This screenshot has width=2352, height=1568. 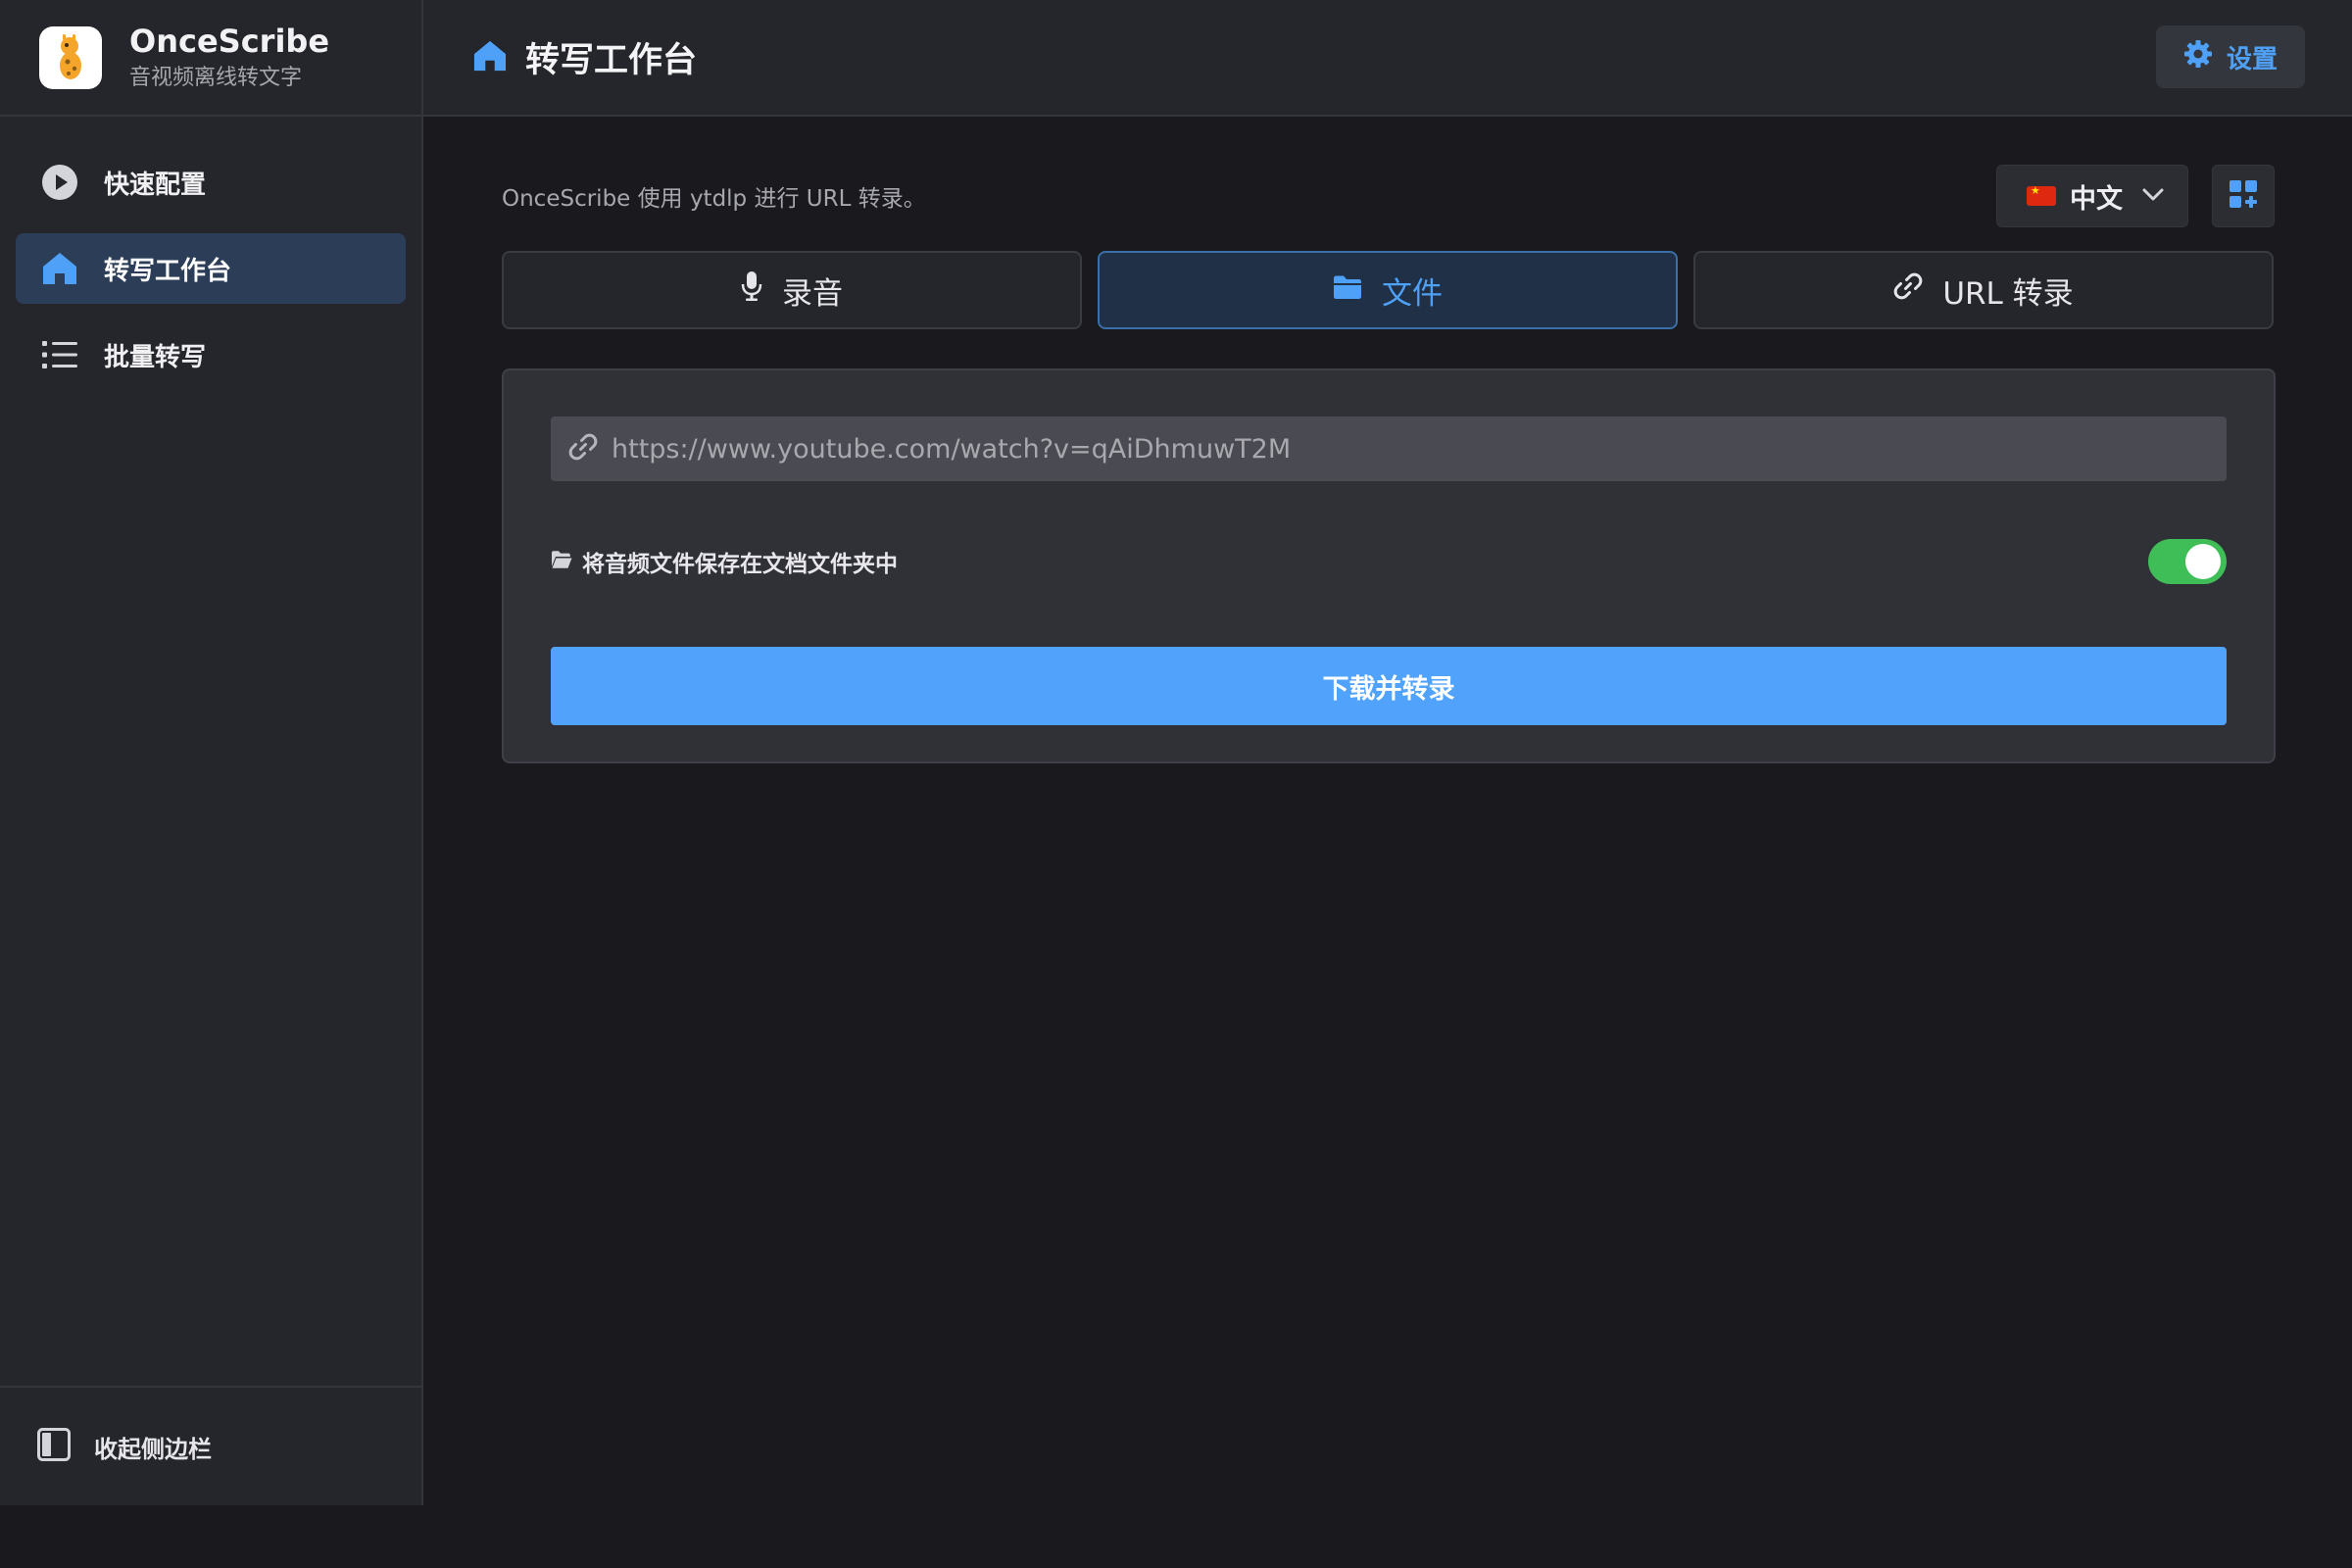 I want to click on save-audio-label: 将音频文件保存在文档文件夹中, so click(x=740, y=564).